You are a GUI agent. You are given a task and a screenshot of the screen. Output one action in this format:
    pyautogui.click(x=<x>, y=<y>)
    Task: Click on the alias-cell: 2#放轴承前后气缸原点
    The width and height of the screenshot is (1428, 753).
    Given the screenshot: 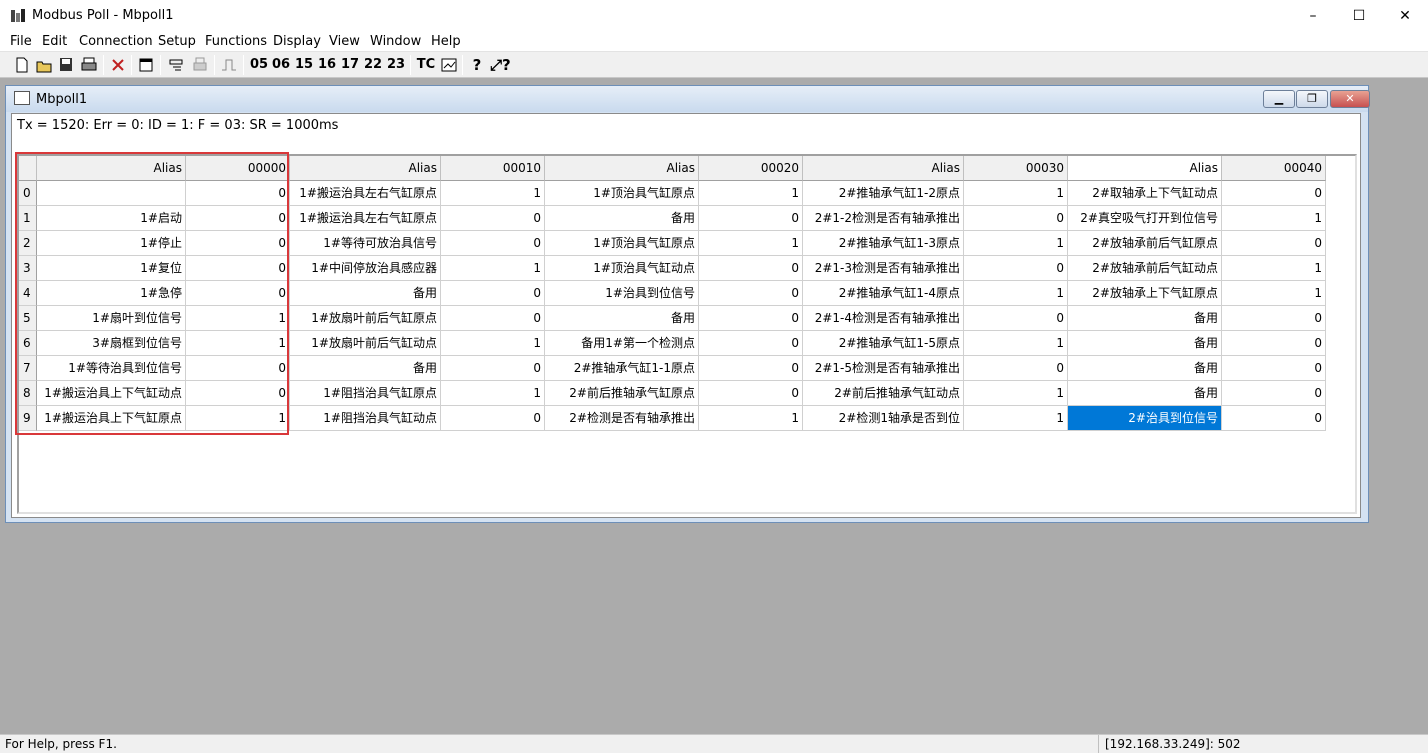 What is the action you would take?
    pyautogui.click(x=1145, y=243)
    